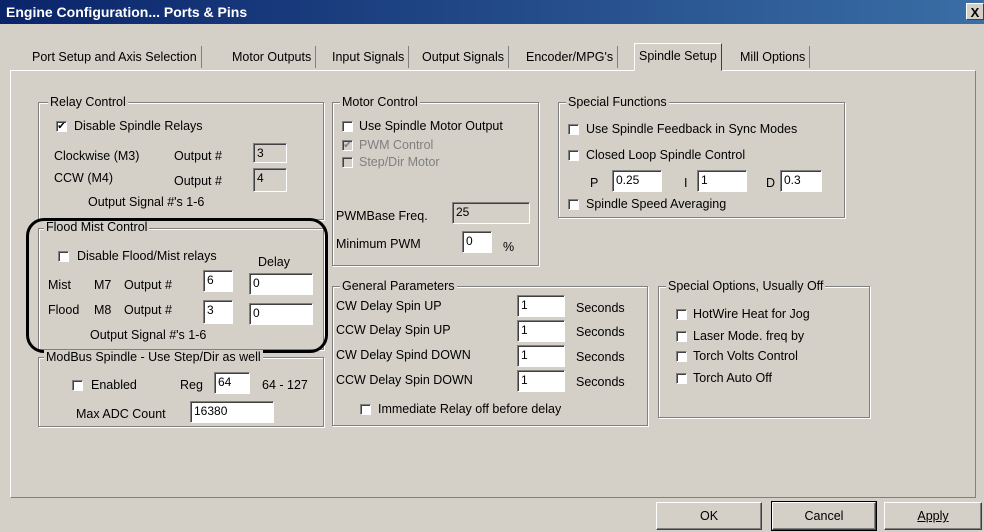 This screenshot has height=532, width=984. I want to click on motor-control-title: Motor Control, so click(380, 102).